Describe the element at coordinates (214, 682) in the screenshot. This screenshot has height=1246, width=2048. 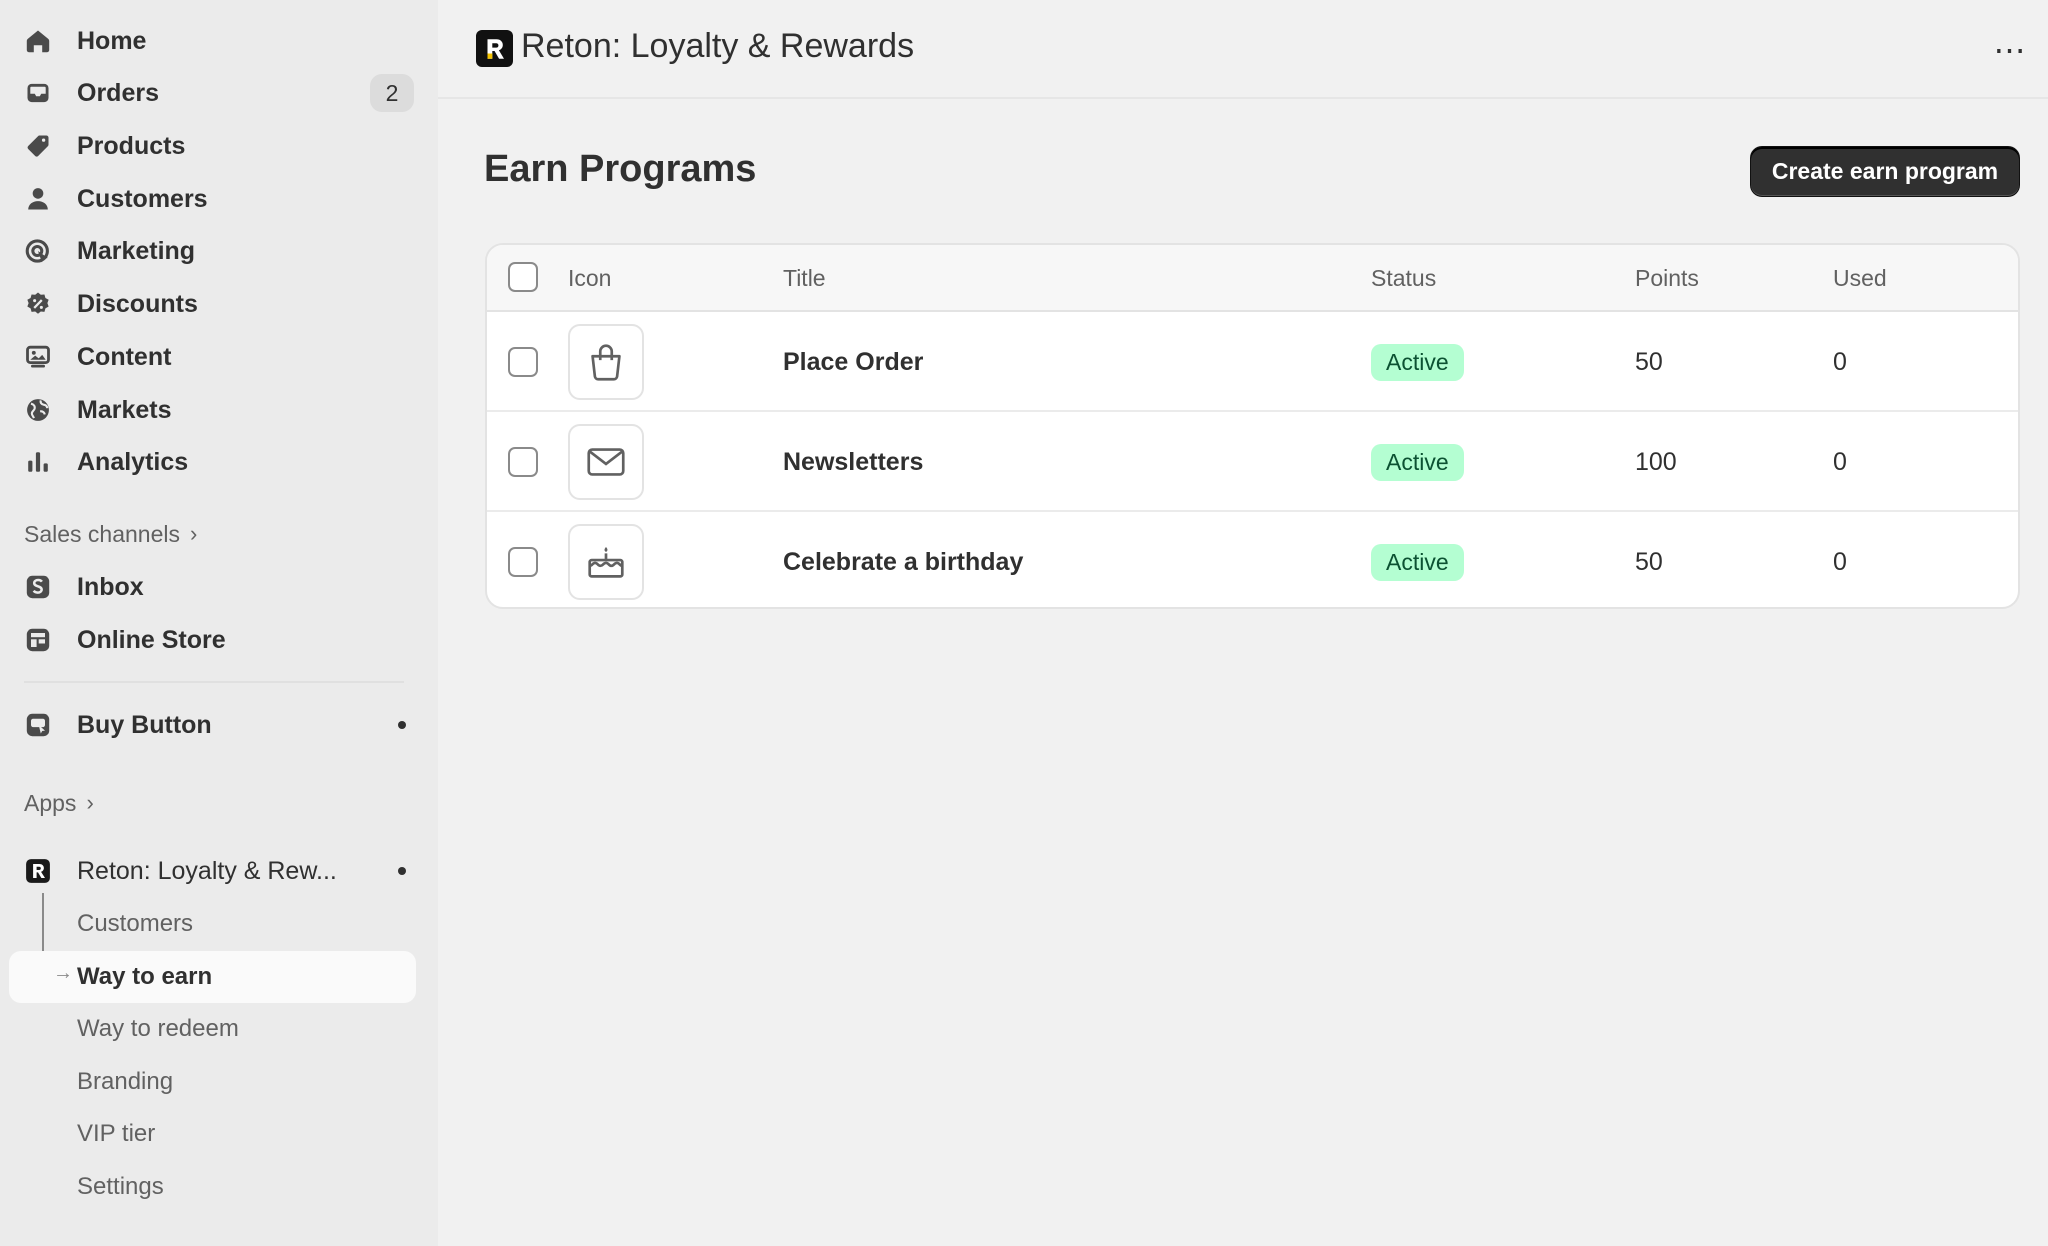
I see `sidebar-divider` at that location.